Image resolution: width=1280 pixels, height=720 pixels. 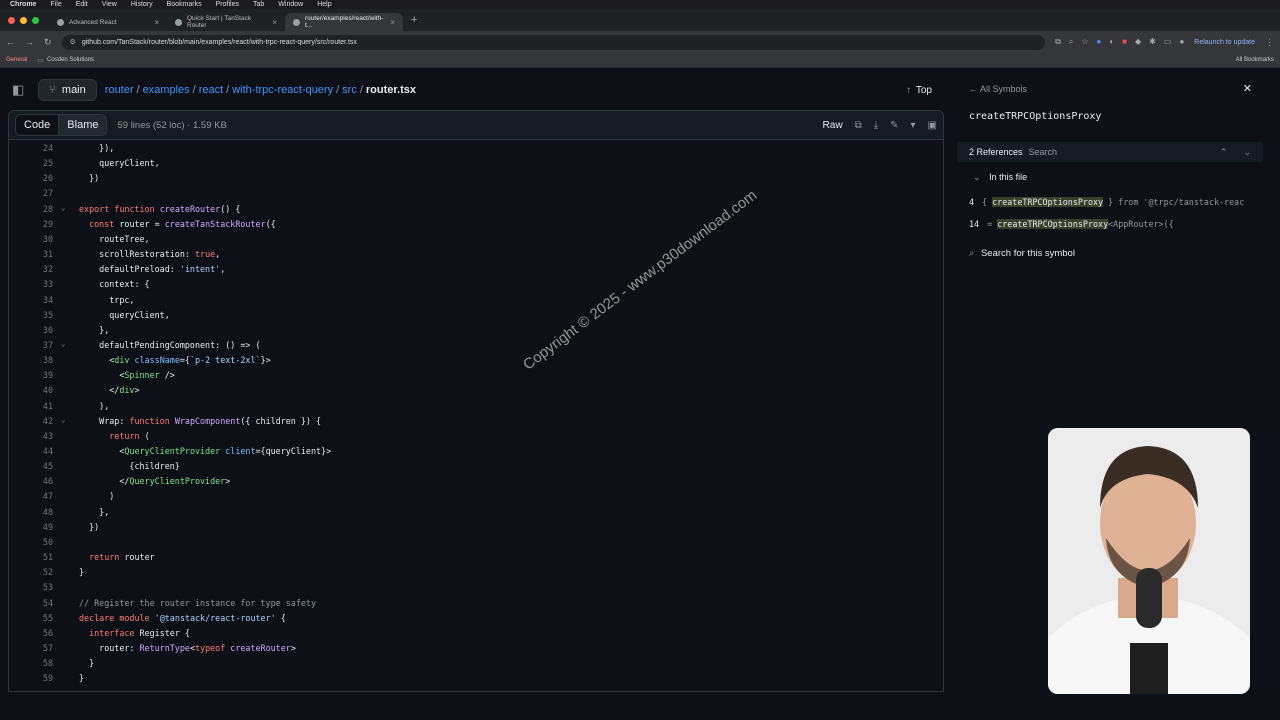 What do you see at coordinates (1098, 42) in the screenshot?
I see `extension-icon: ●` at bounding box center [1098, 42].